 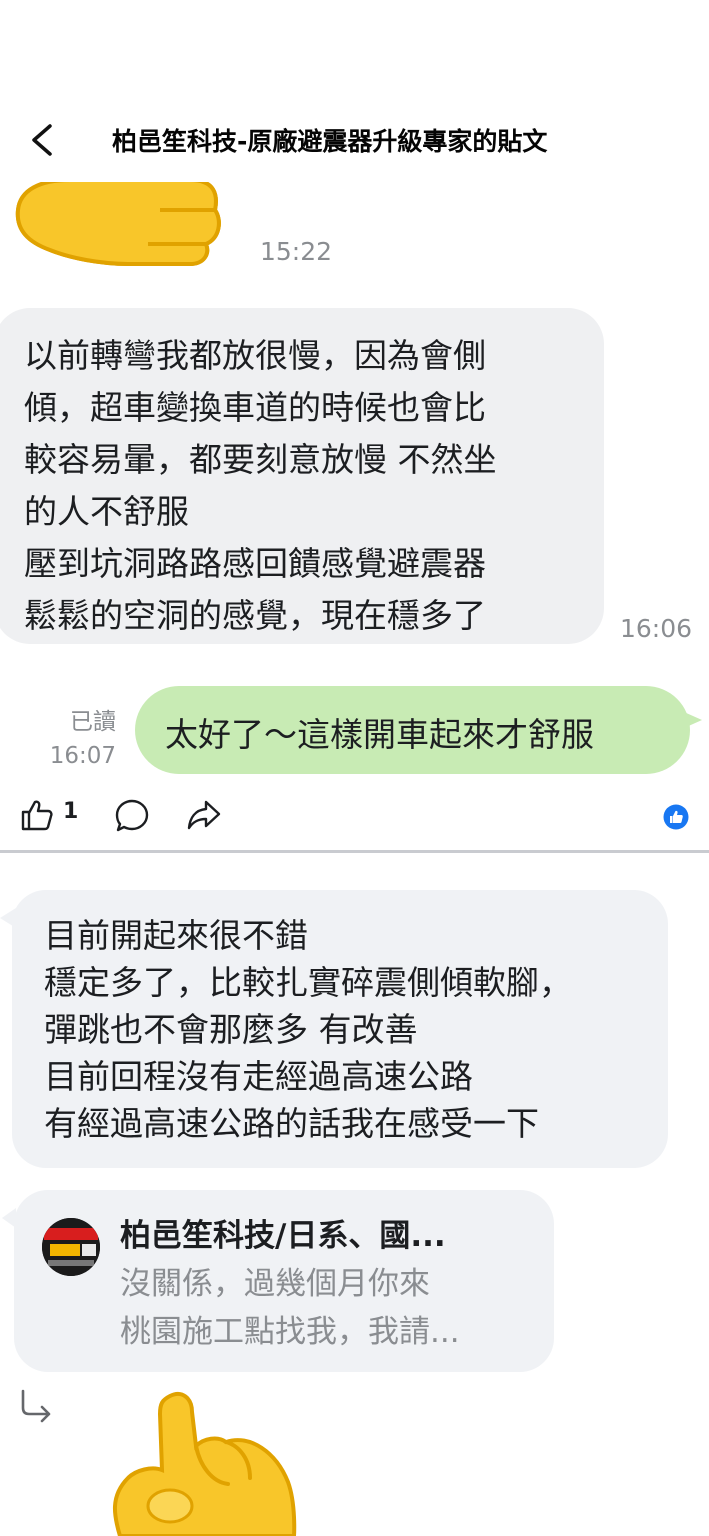 What do you see at coordinates (231, 1029) in the screenshot?
I see `comment-line: 彈跳也不會那麼多 有改善` at bounding box center [231, 1029].